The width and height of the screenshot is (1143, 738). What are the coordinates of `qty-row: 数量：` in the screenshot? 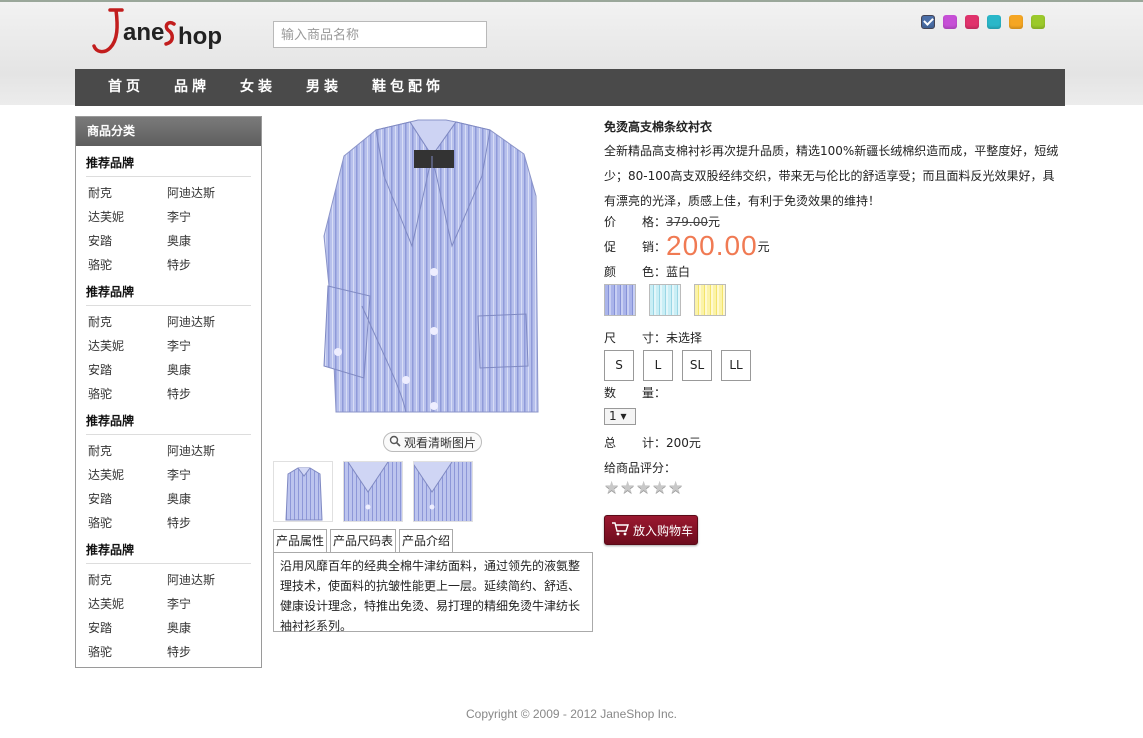 It's located at (635, 392).